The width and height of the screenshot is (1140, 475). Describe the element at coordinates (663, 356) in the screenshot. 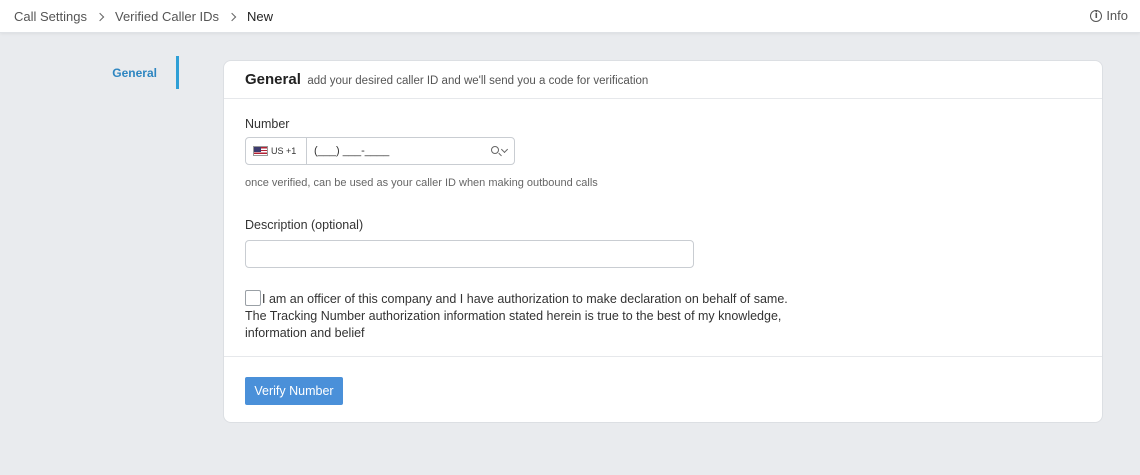

I see `footer-divider` at that location.